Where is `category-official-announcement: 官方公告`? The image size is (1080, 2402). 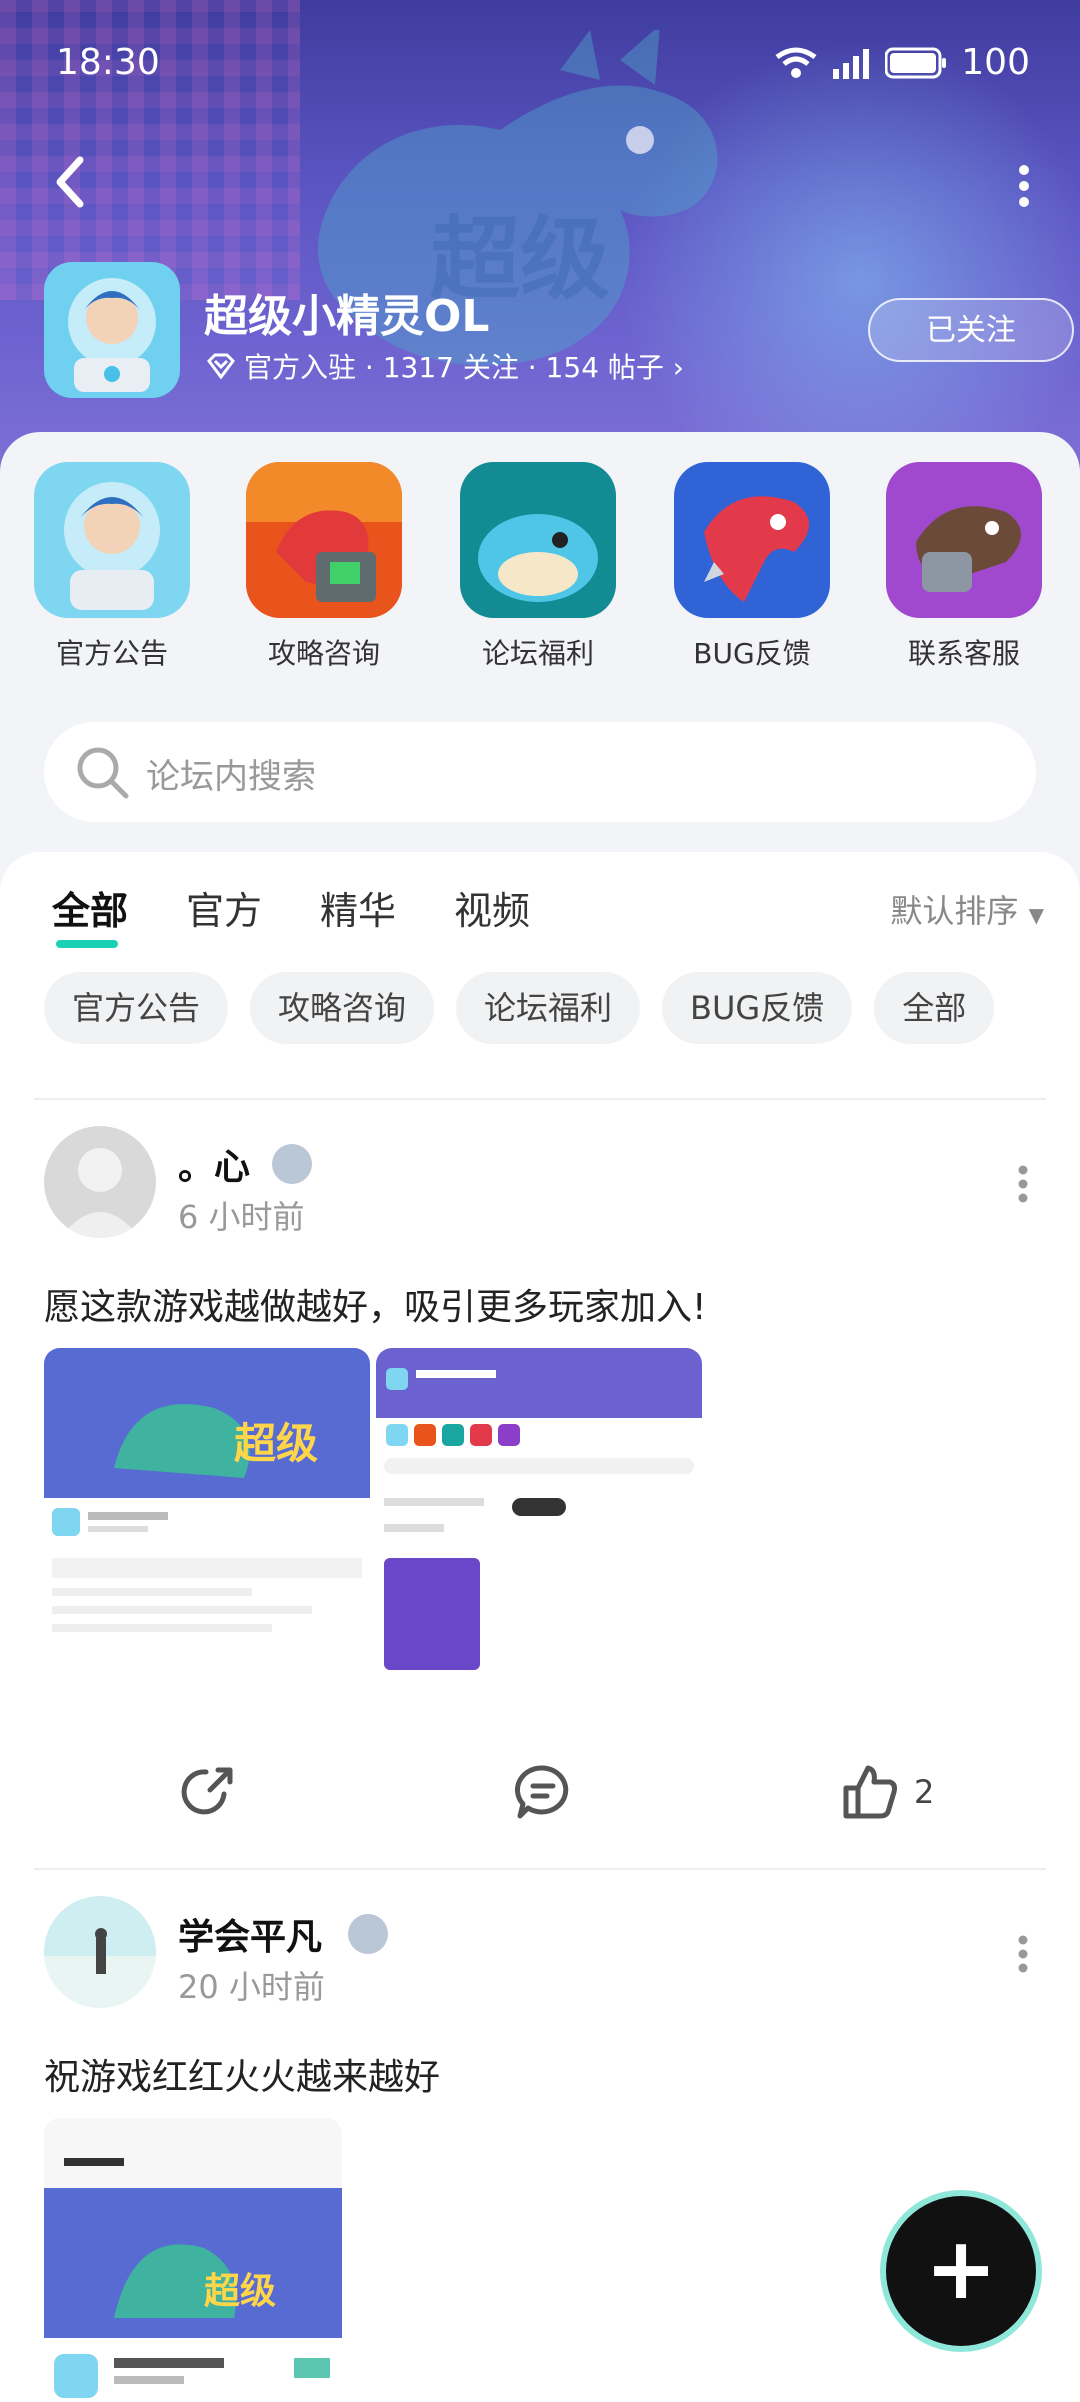
category-official-announcement: 官方公告 is located at coordinates (112, 567).